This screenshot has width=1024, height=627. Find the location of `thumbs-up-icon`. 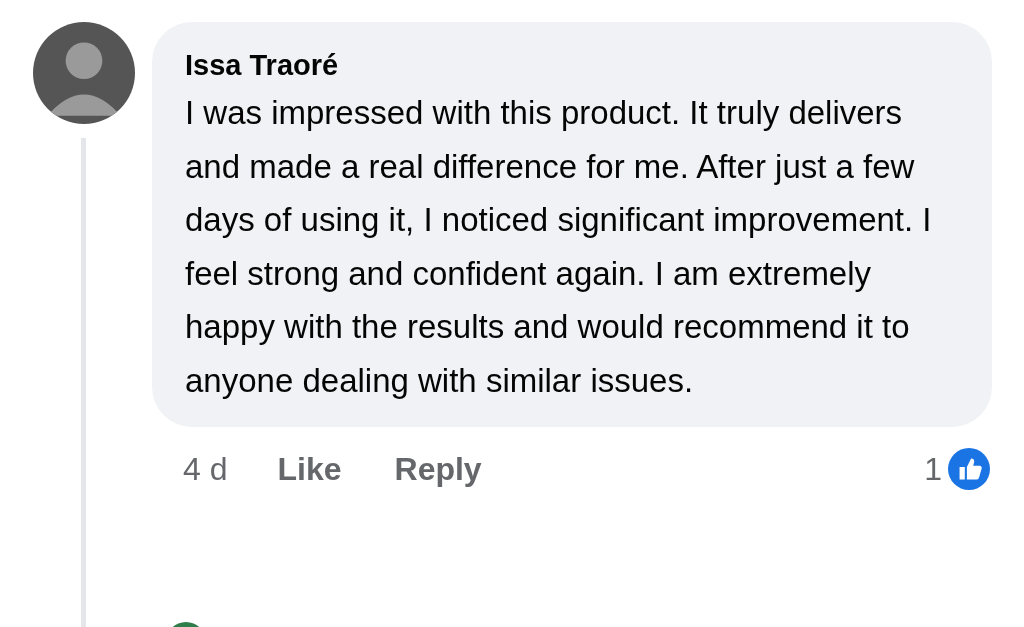

thumbs-up-icon is located at coordinates (969, 469).